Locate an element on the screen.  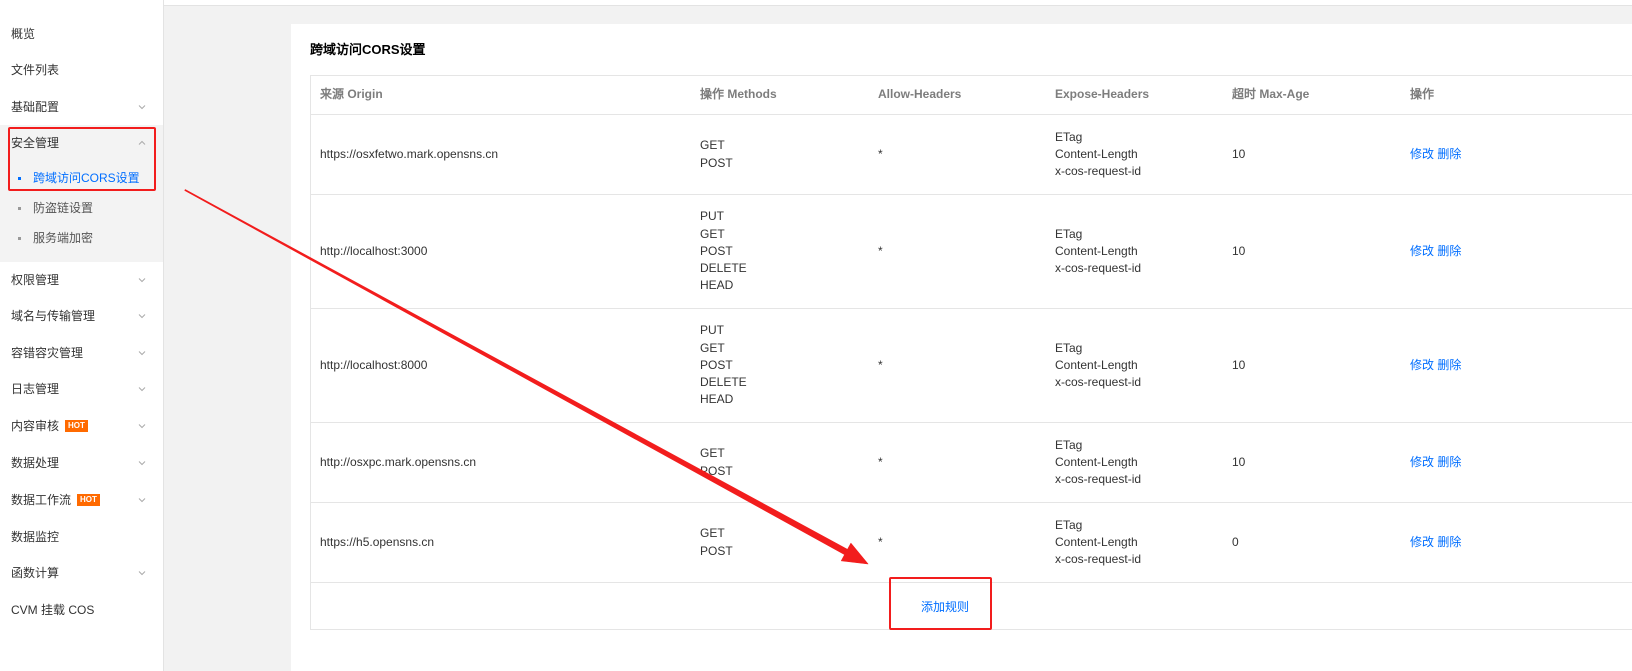
nav-item-data-workflow: 数据工作流 HOT is located at coordinates (81, 500).